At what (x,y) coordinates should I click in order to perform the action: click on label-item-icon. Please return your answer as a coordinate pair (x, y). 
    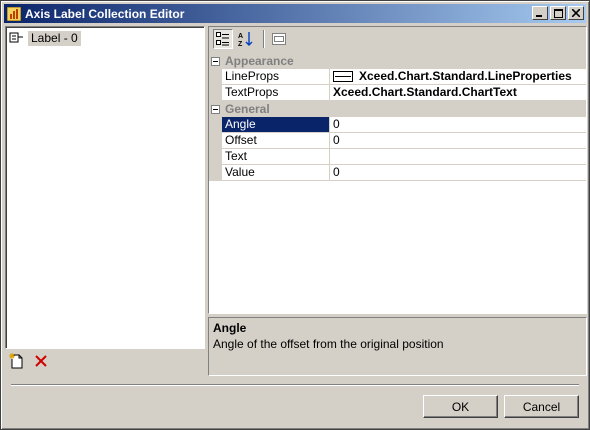
    Looking at the image, I should click on (17, 38).